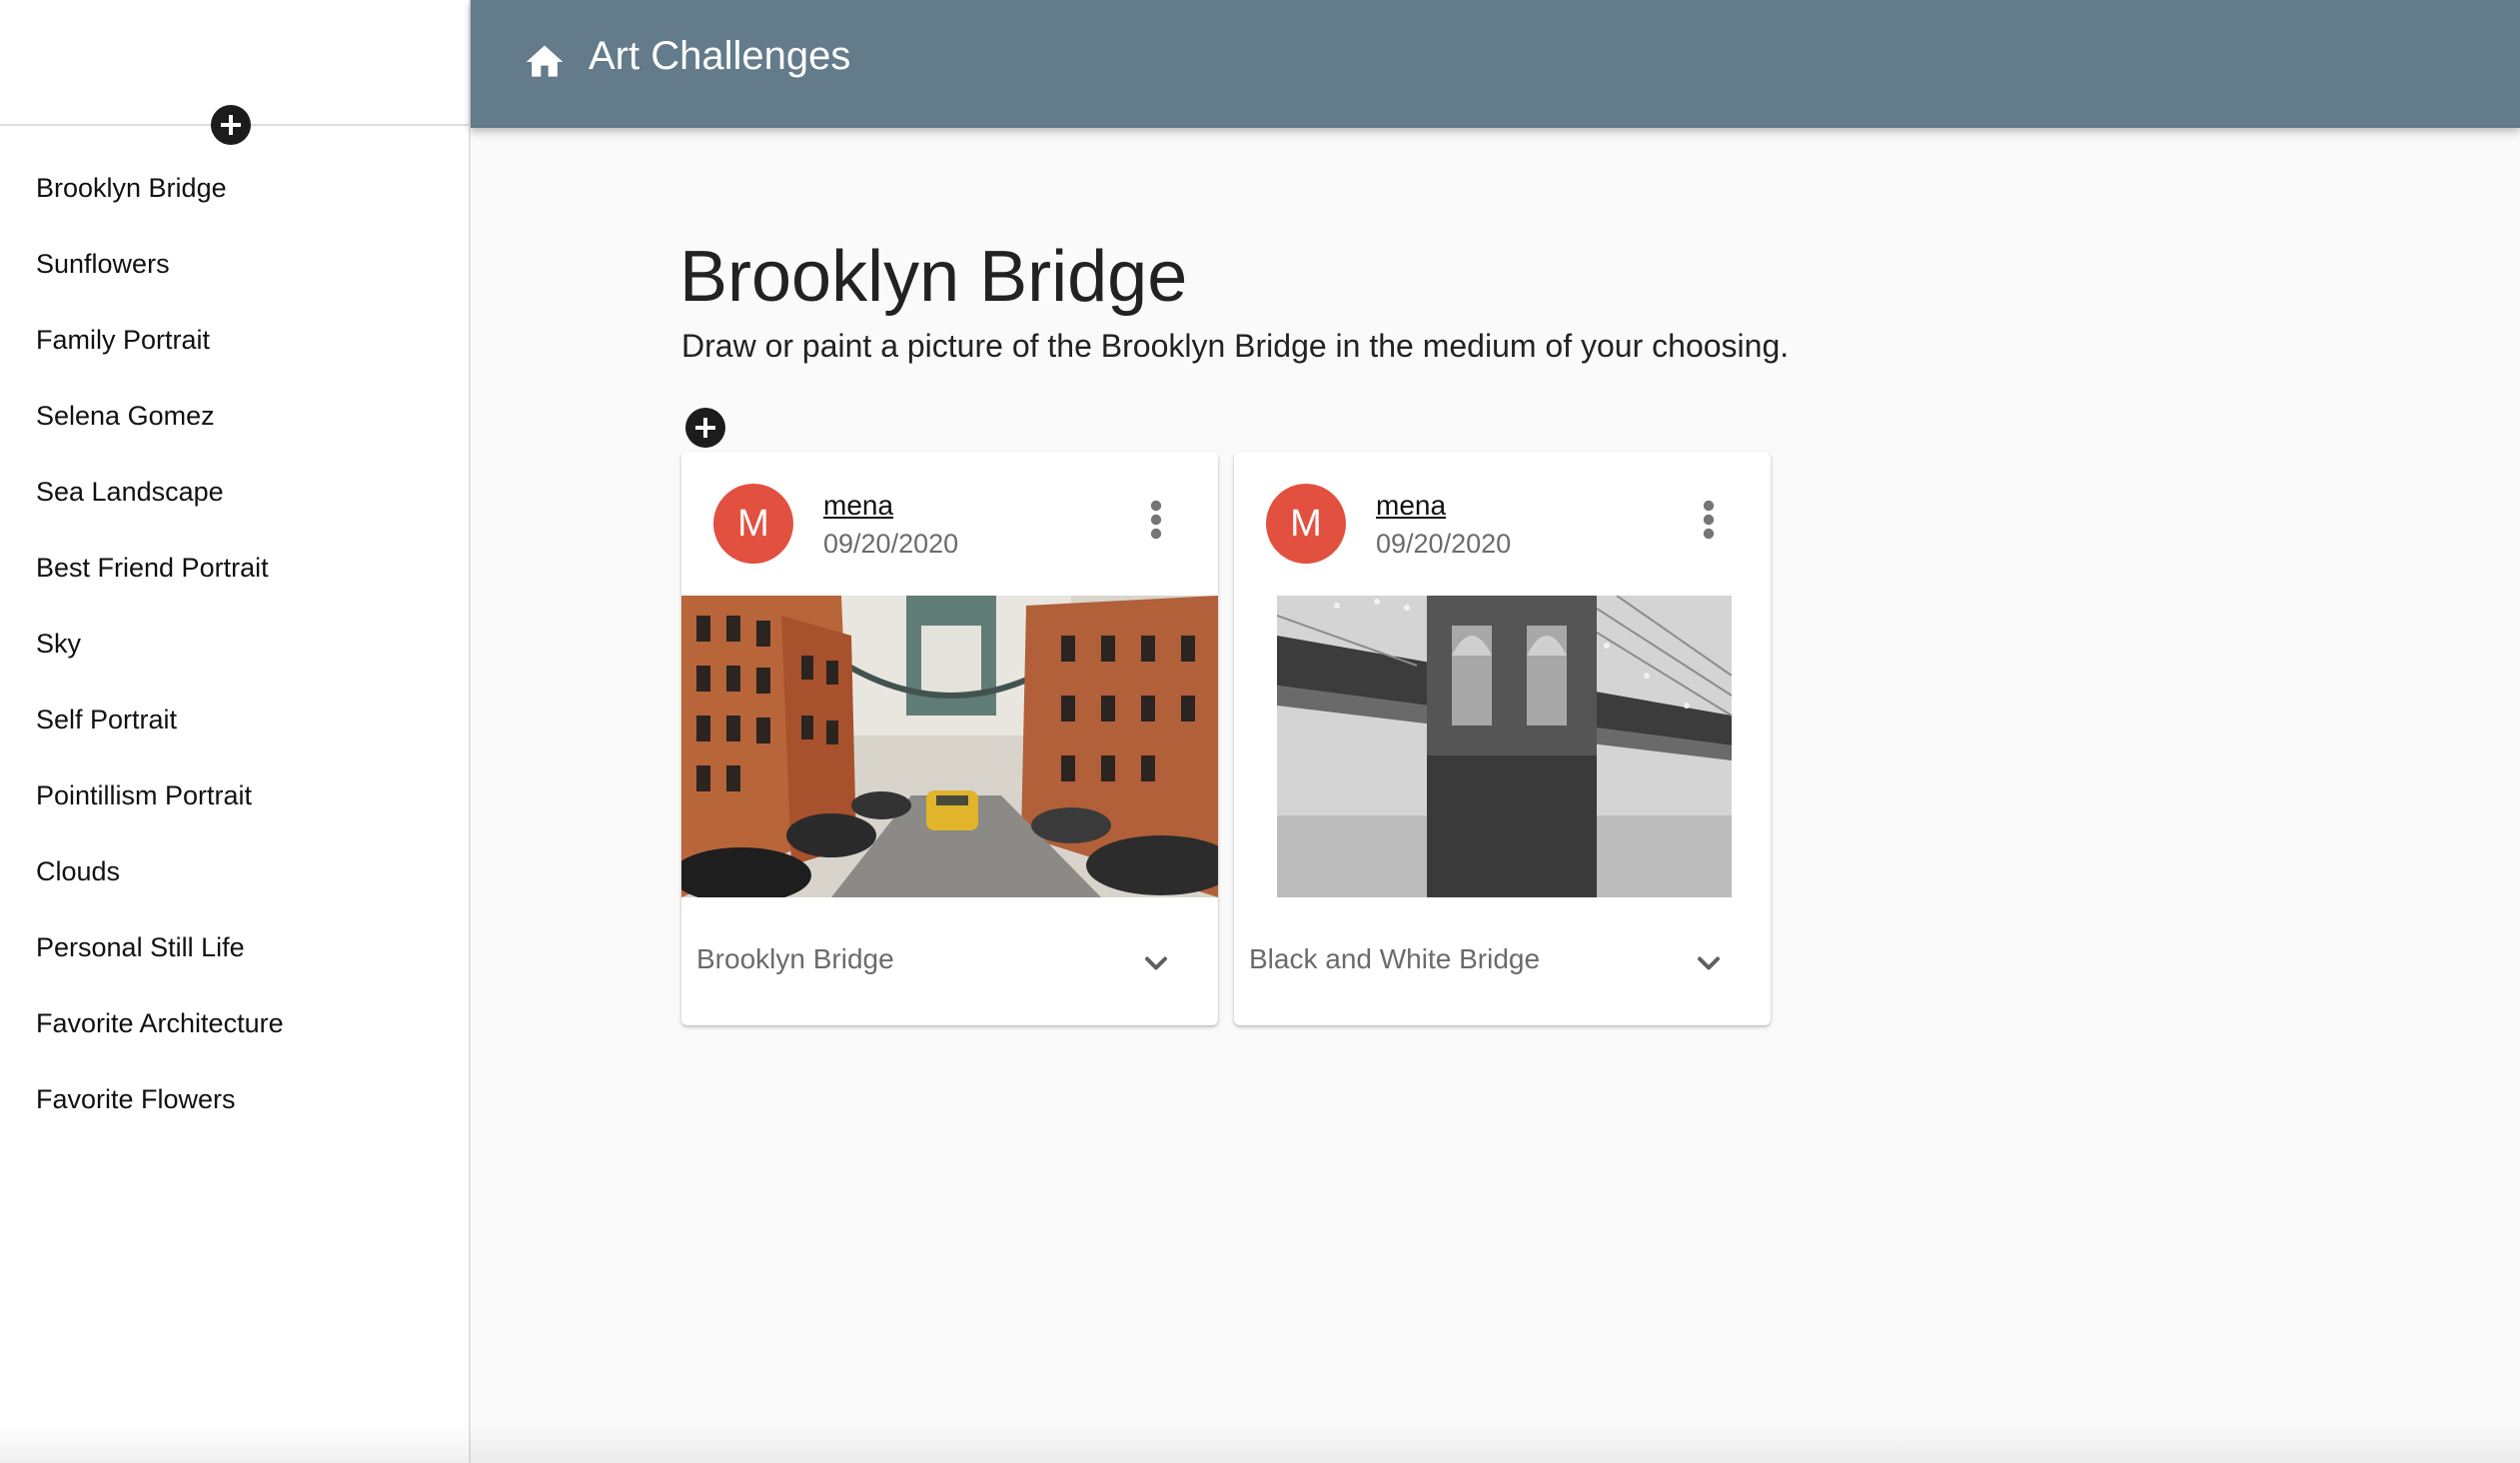 The height and width of the screenshot is (1463, 2520). Describe the element at coordinates (1395, 958) in the screenshot. I see `card-caption: Black and White Bridge` at that location.